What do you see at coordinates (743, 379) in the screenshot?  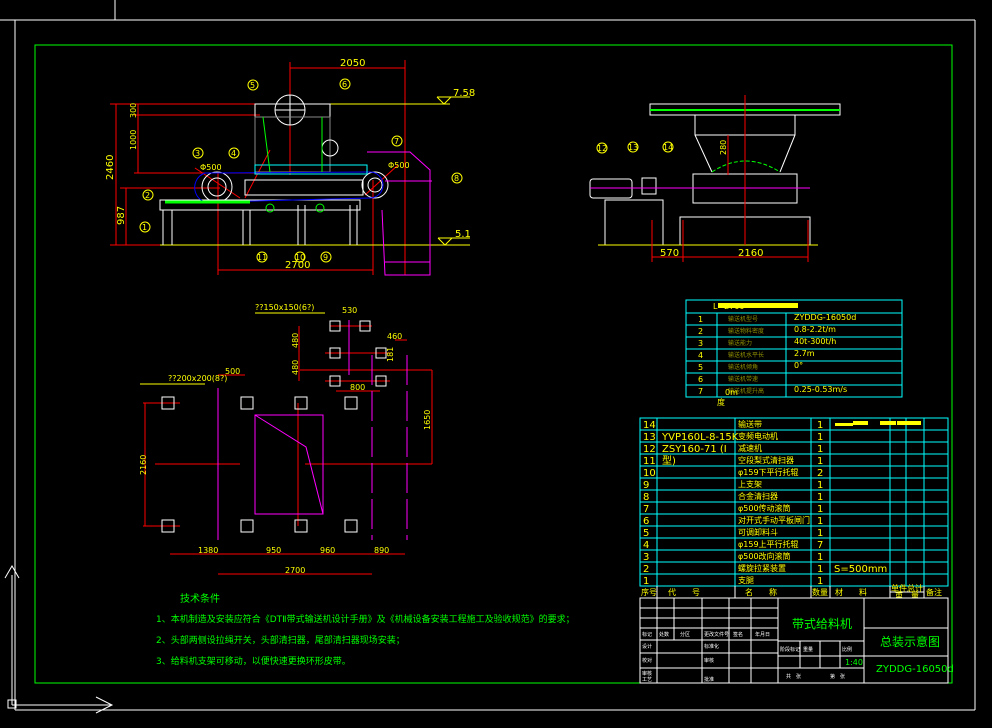 I see `param-name: 输送机带速` at bounding box center [743, 379].